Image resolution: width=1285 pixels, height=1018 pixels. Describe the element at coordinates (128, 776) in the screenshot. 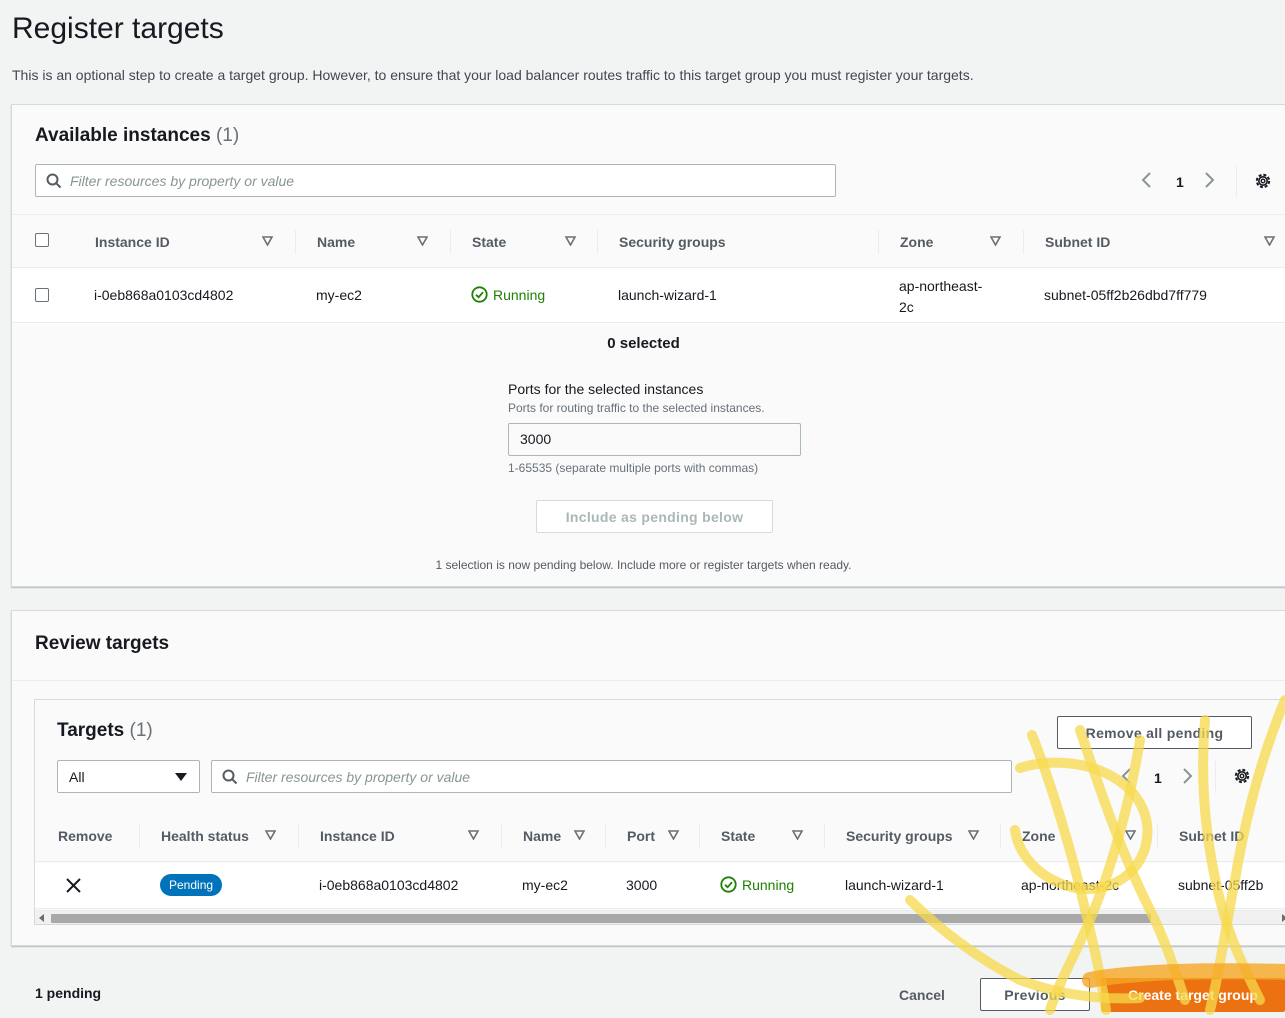

I see `filter-select: All` at that location.